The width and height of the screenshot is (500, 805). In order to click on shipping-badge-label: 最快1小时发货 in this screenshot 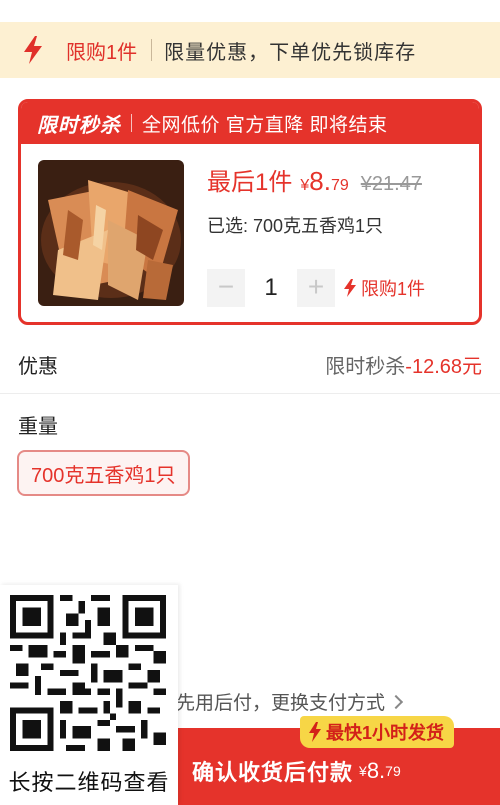, I will do `click(385, 733)`.